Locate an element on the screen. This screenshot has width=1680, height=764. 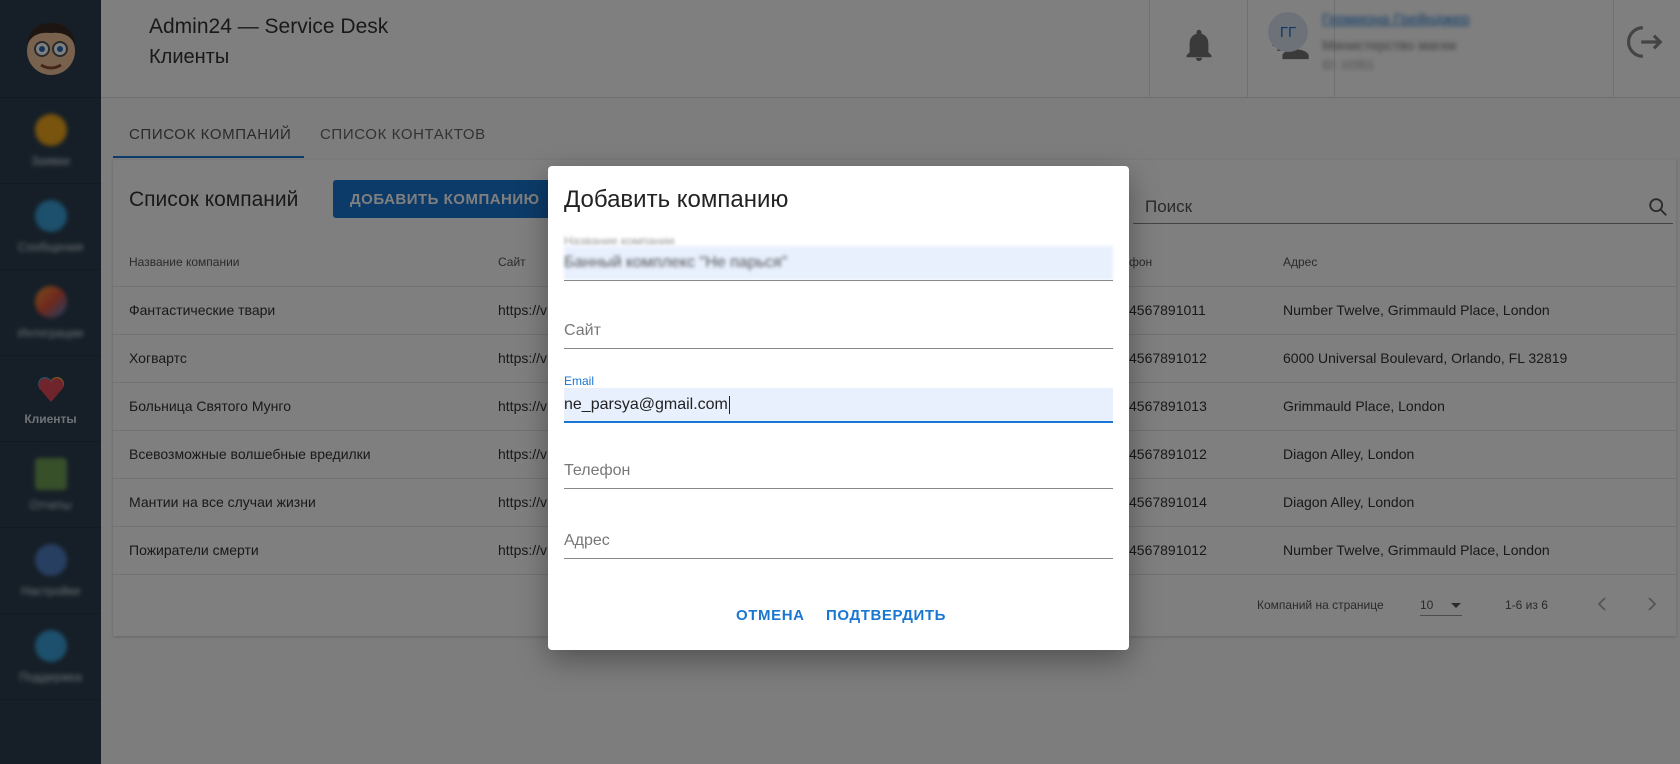
text-cursor is located at coordinates (729, 404).